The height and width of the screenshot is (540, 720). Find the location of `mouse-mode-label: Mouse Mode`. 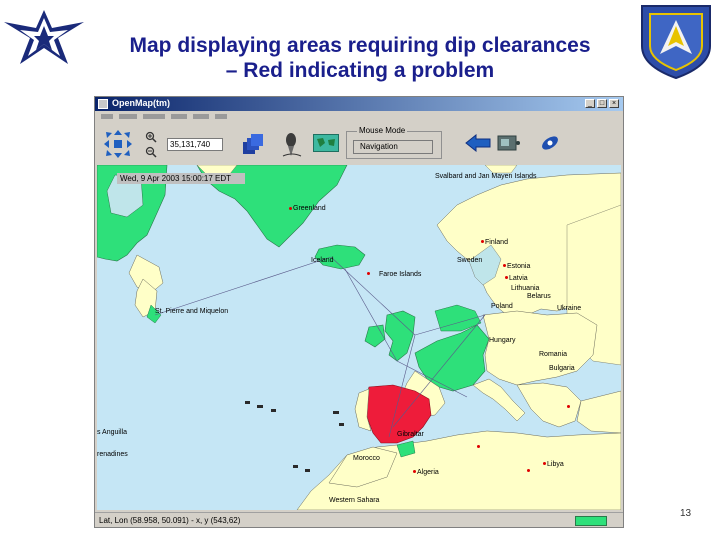

mouse-mode-label: Mouse Mode is located at coordinates (382, 130).